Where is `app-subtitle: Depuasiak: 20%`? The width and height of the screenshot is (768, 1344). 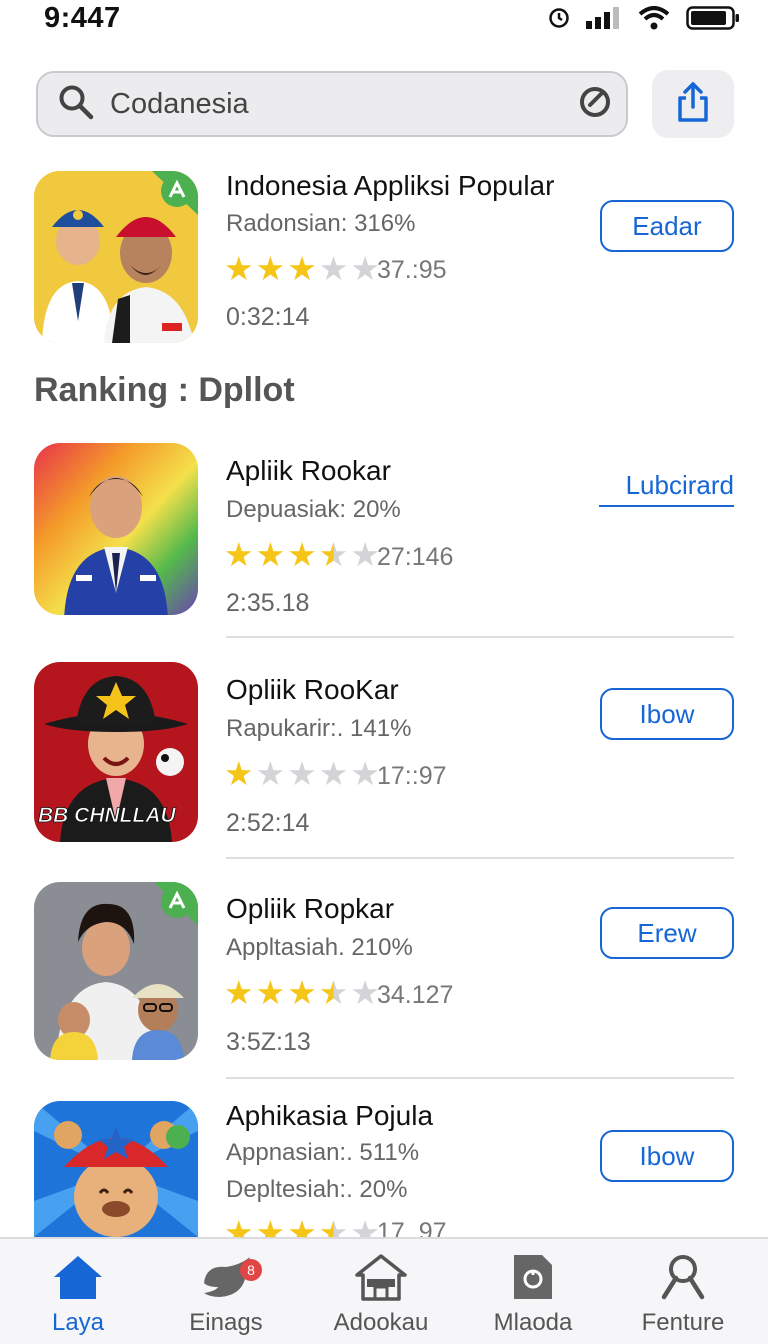 app-subtitle: Depuasiak: 20% is located at coordinates (313, 509).